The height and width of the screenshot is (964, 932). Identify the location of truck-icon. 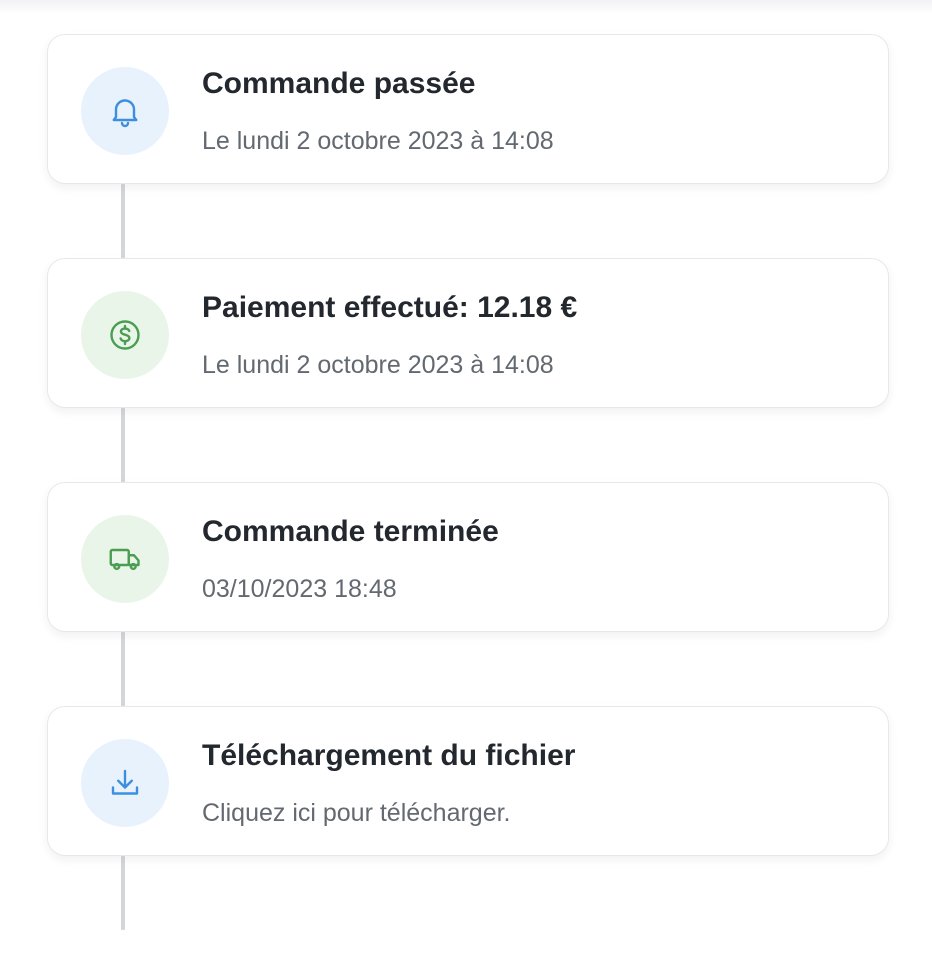
(125, 559).